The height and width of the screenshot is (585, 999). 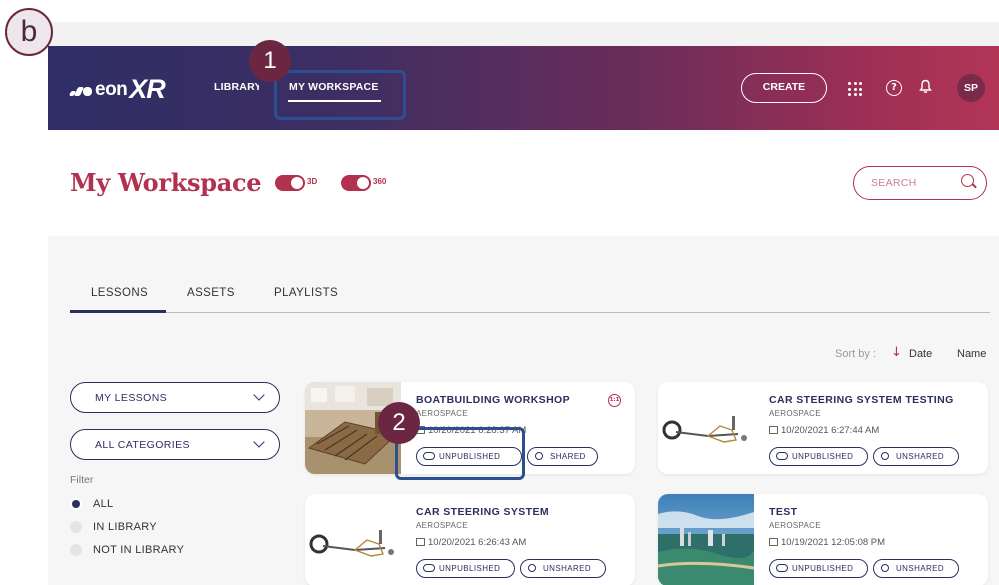 I want to click on share-status-button: SHARED, so click(x=562, y=456).